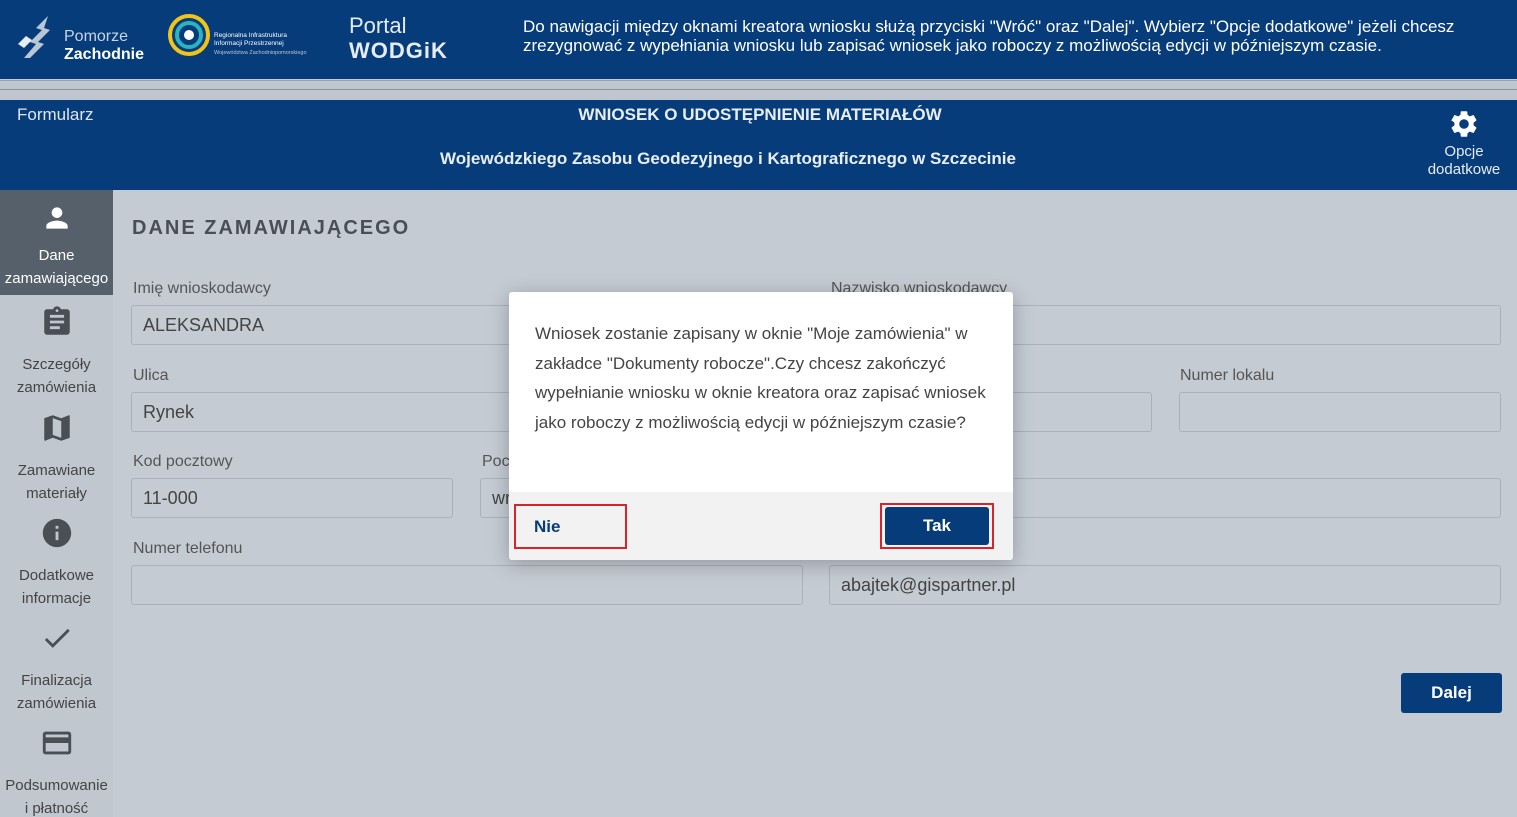 The width and height of the screenshot is (1517, 817). I want to click on check-icon, so click(57, 638).